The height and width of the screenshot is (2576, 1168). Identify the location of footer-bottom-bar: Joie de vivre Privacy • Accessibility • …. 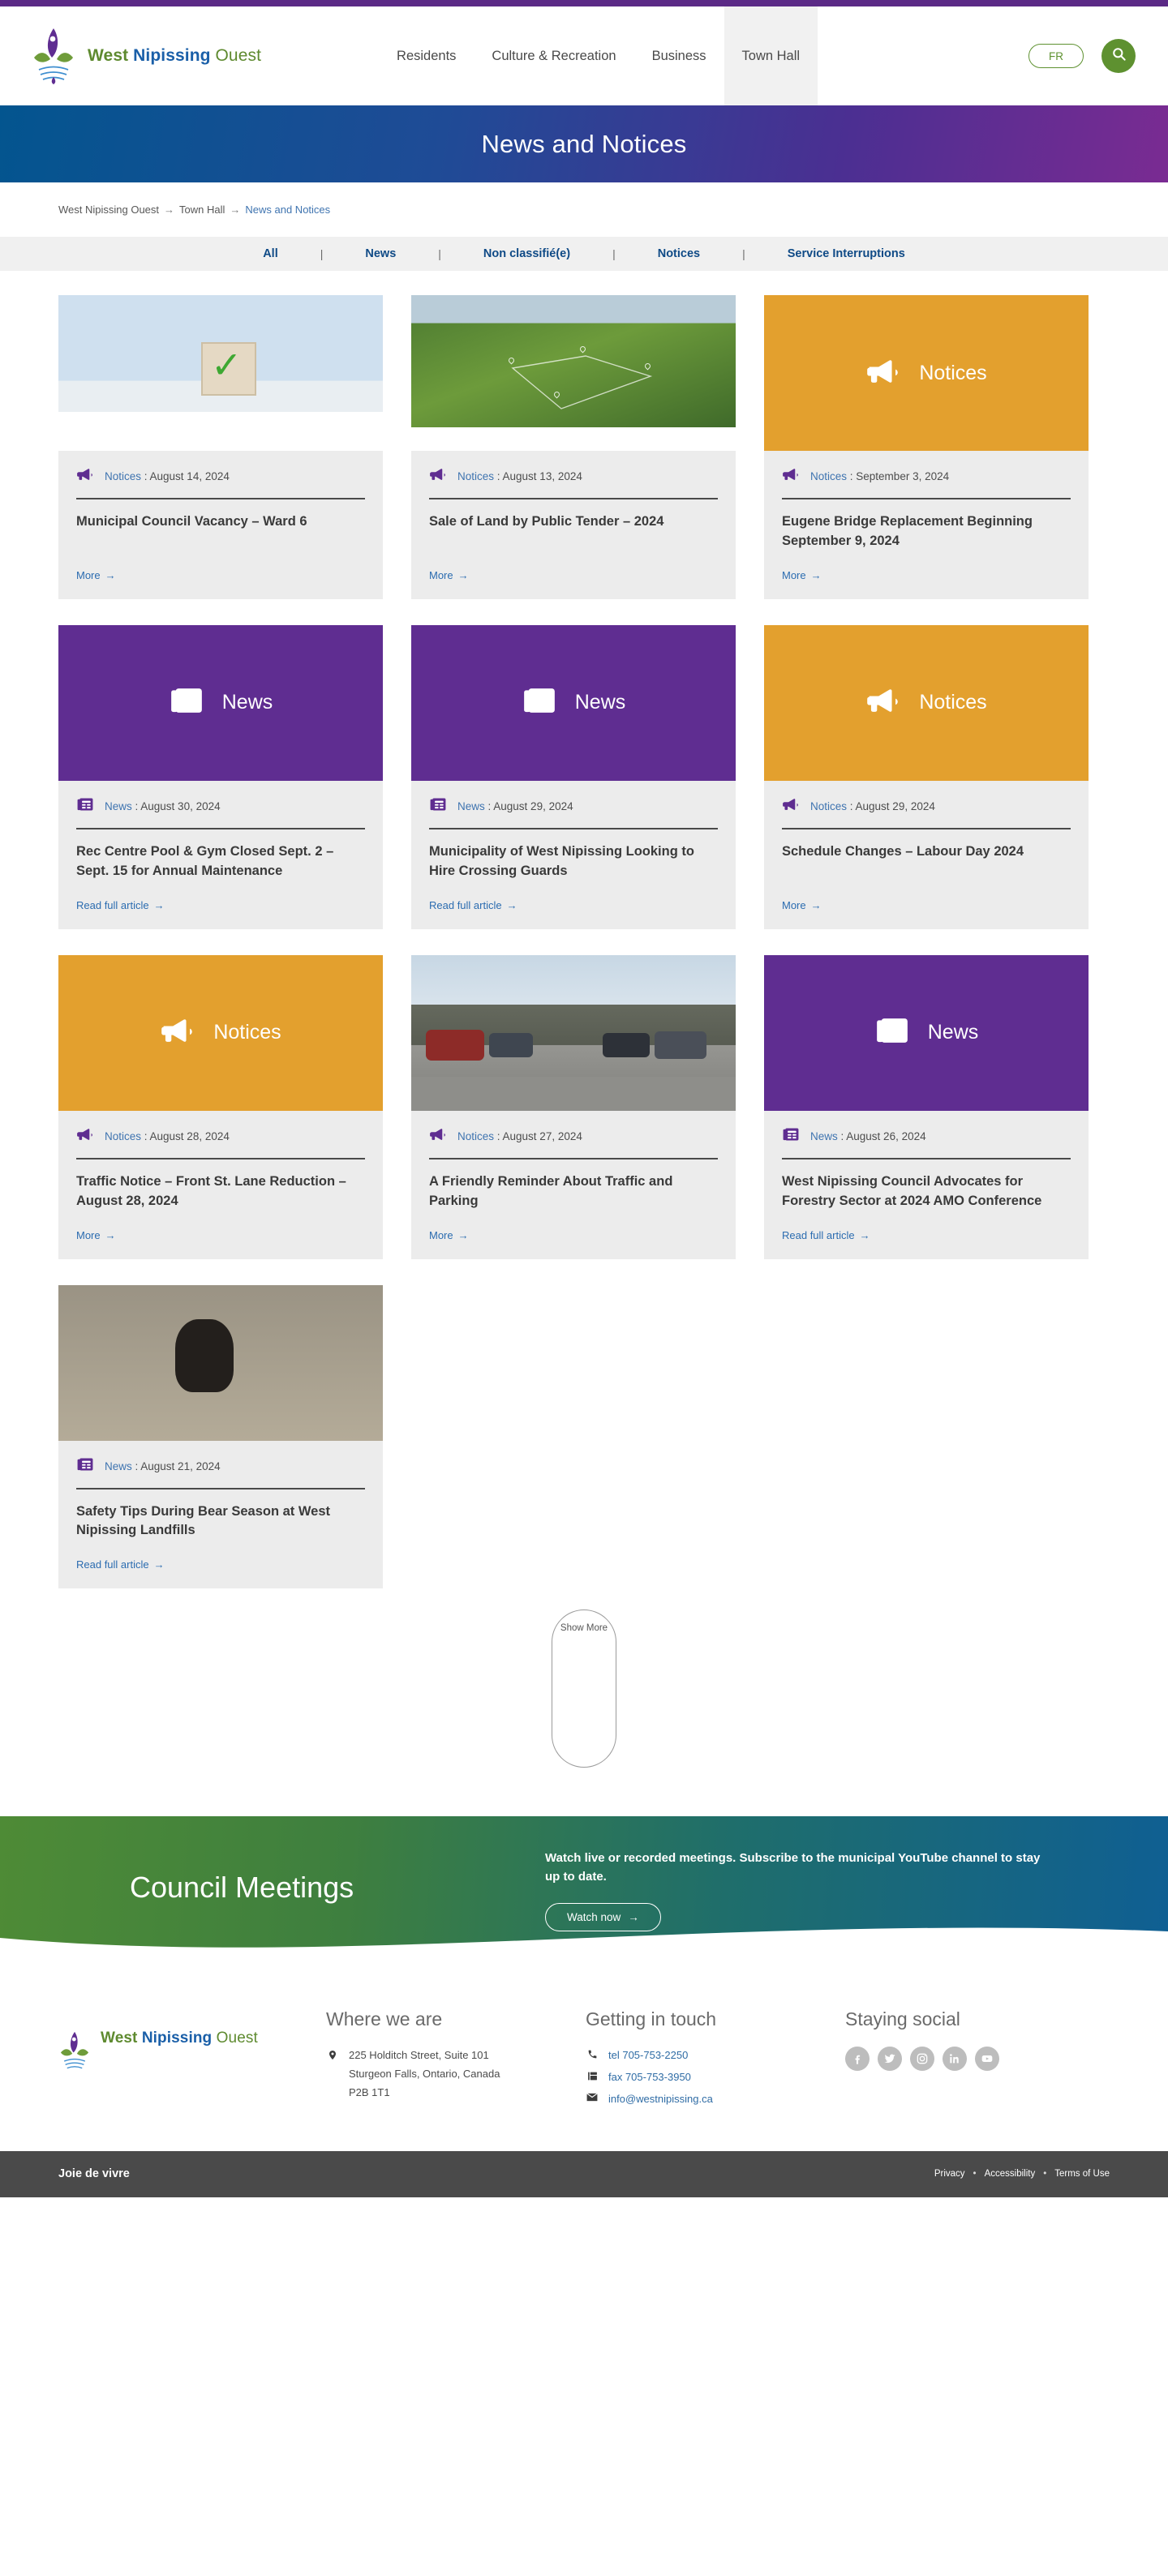
(584, 2173).